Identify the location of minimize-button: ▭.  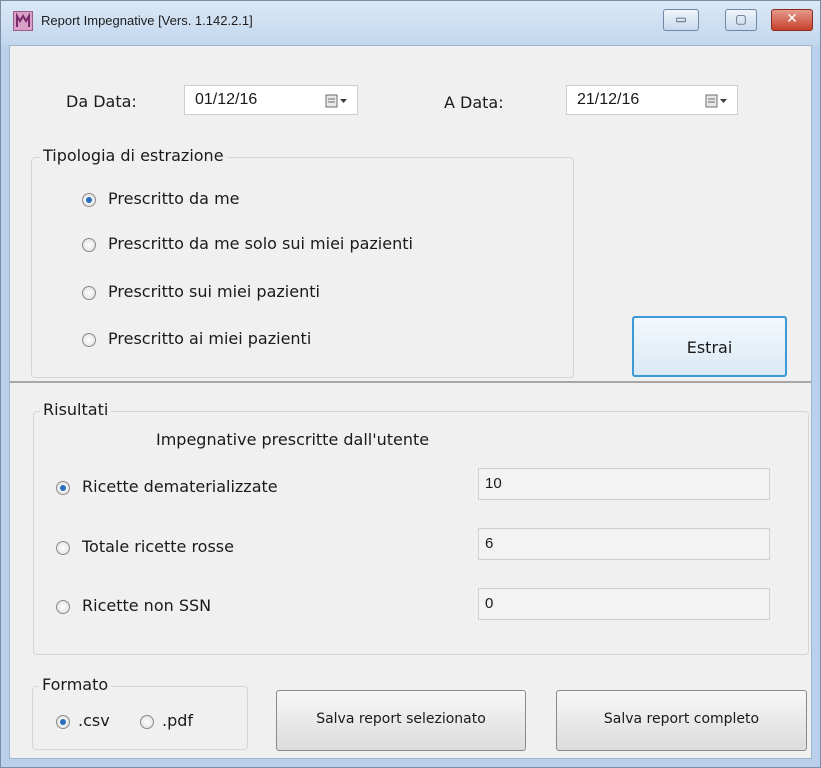
(681, 20).